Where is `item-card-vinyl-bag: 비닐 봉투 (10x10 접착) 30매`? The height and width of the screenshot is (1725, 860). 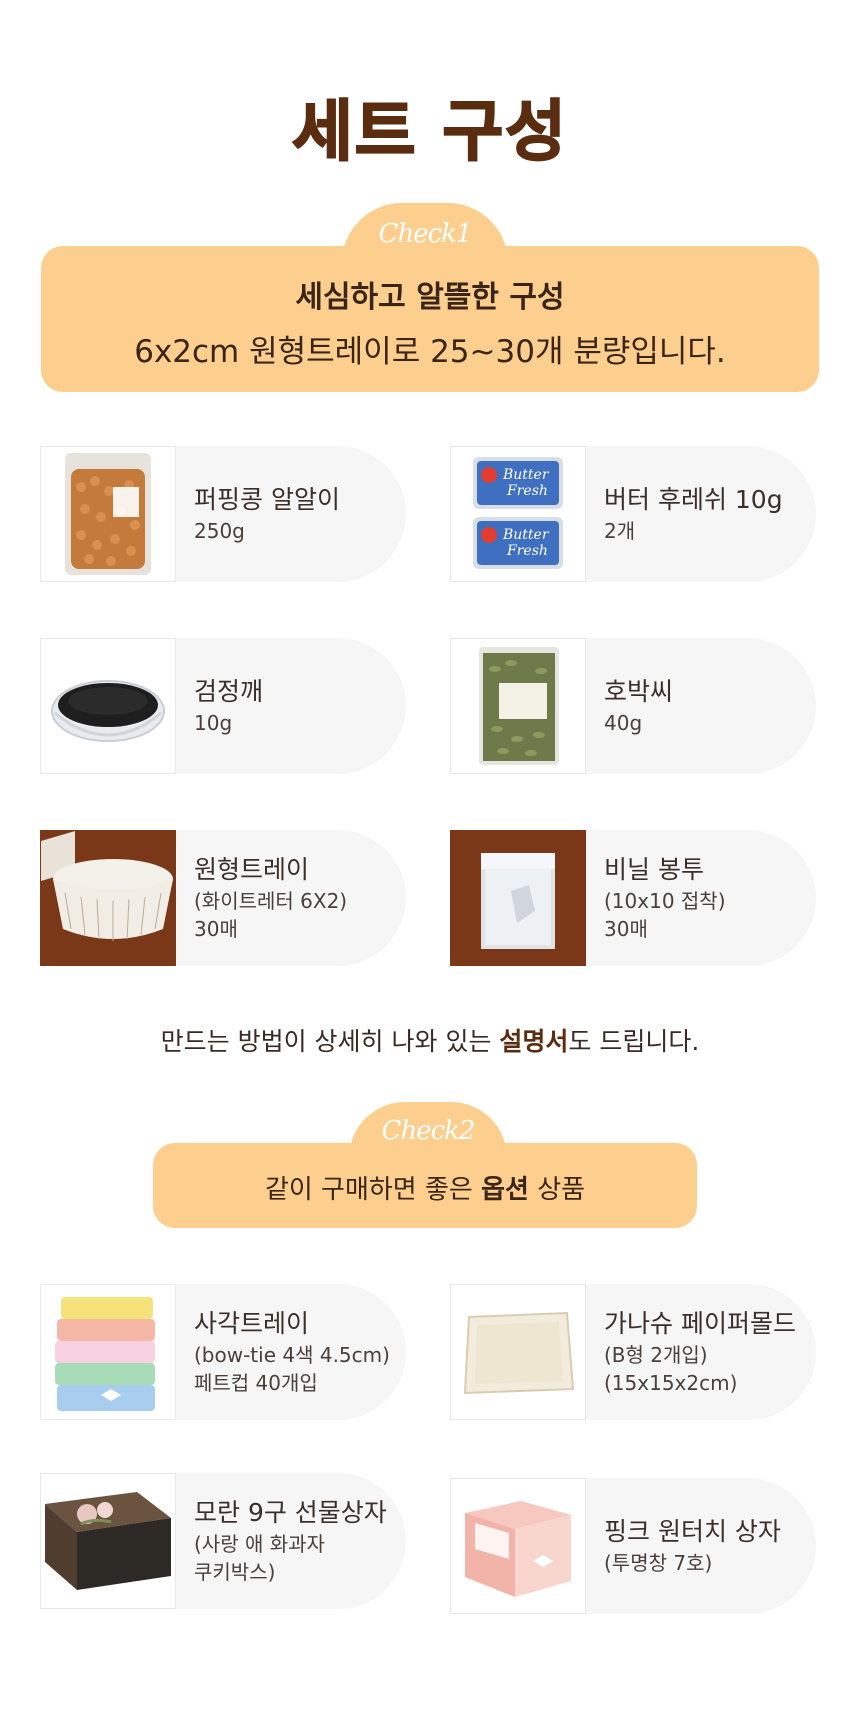 item-card-vinyl-bag: 비닐 봉투 (10x10 접착) 30매 is located at coordinates (633, 898).